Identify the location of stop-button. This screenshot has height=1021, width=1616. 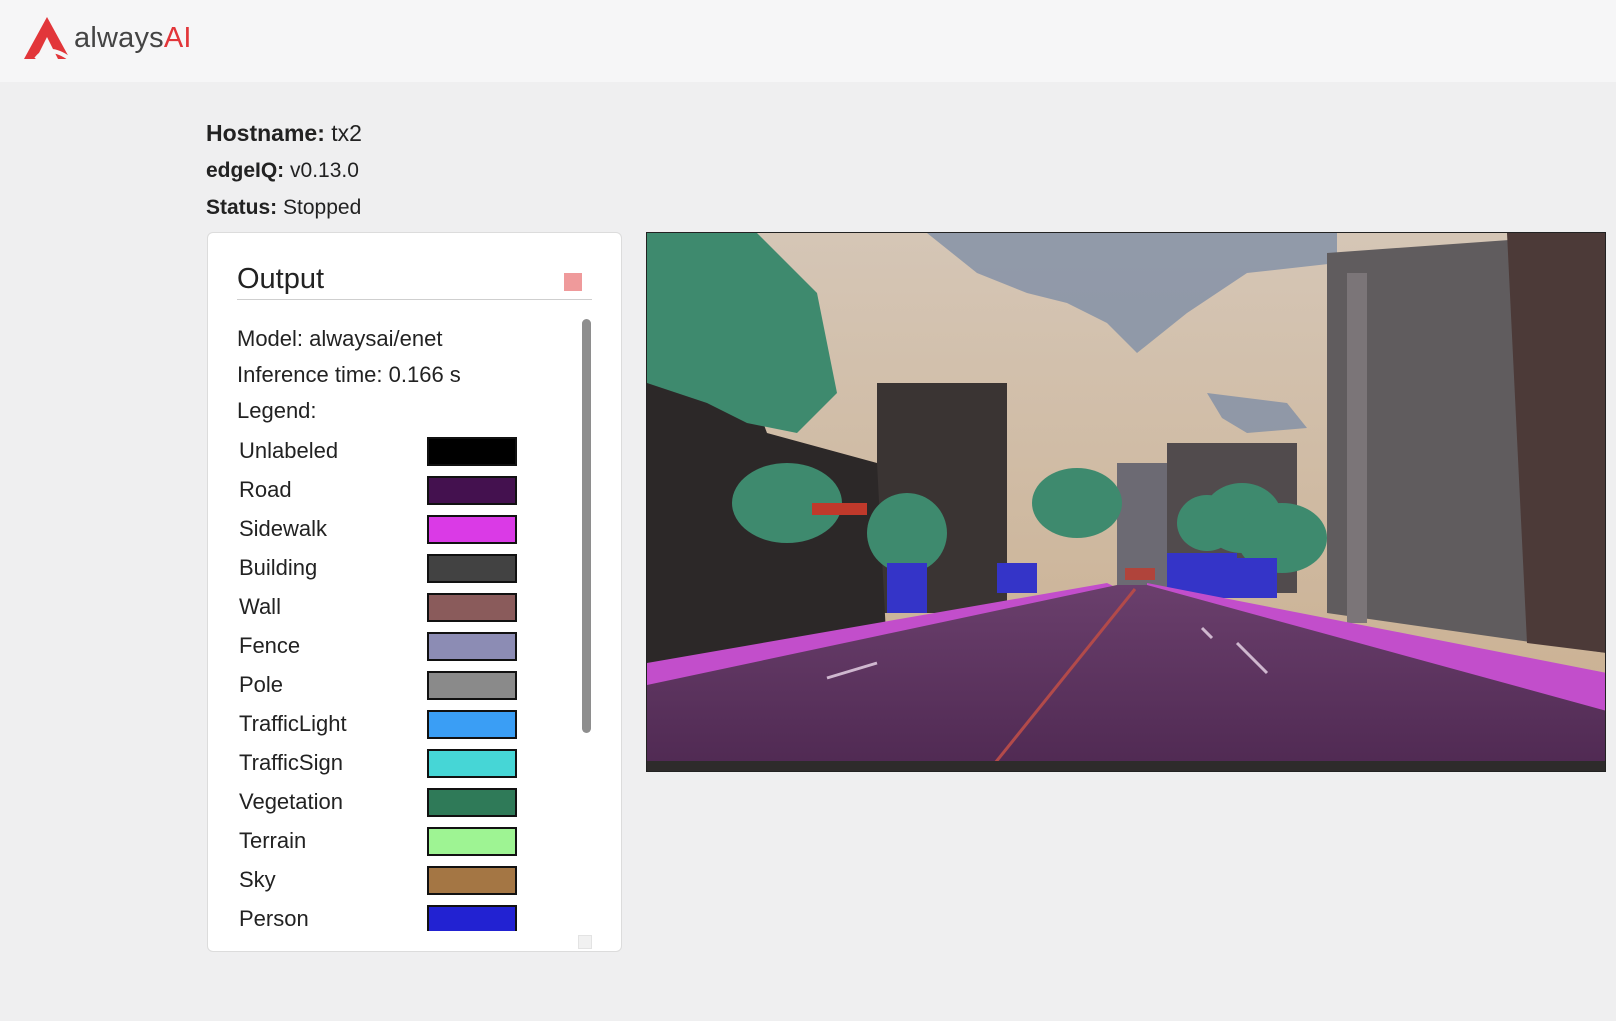
(573, 282).